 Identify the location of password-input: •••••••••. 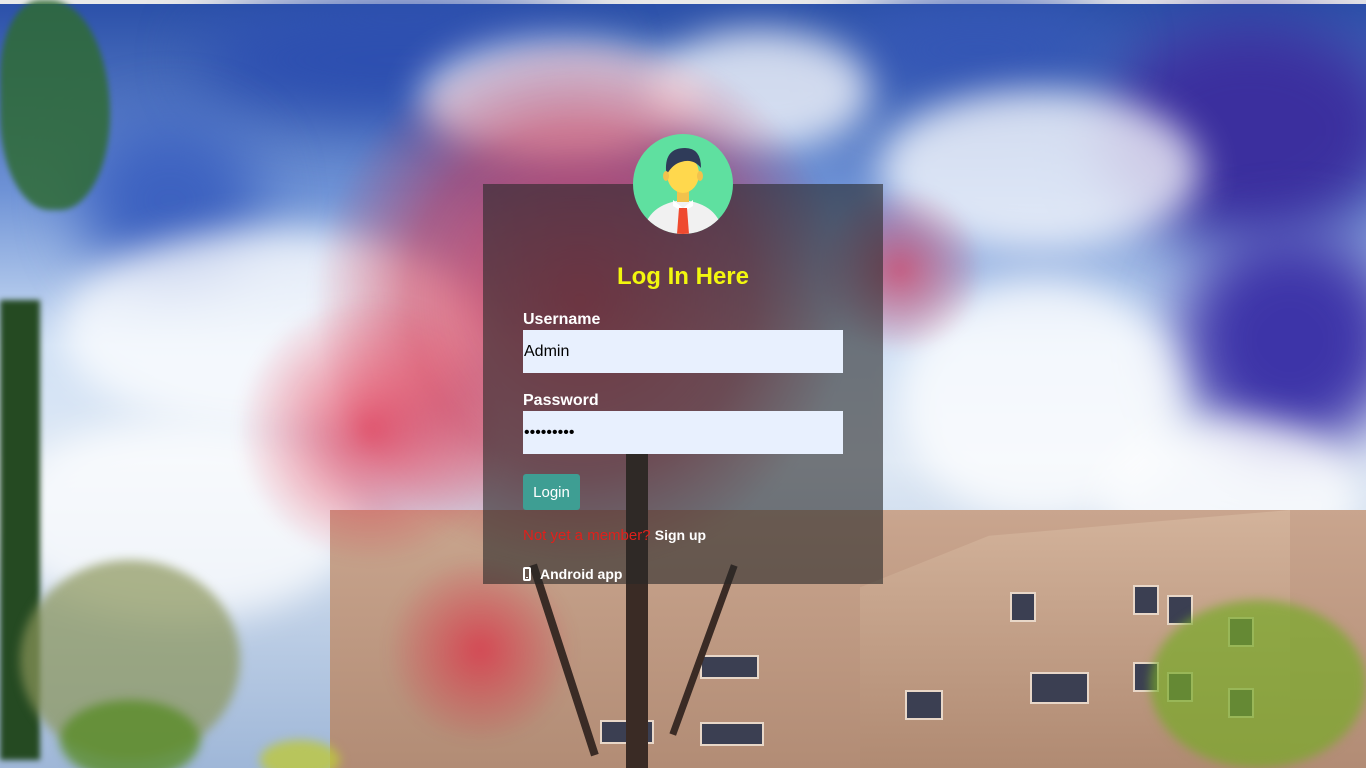
(683, 432).